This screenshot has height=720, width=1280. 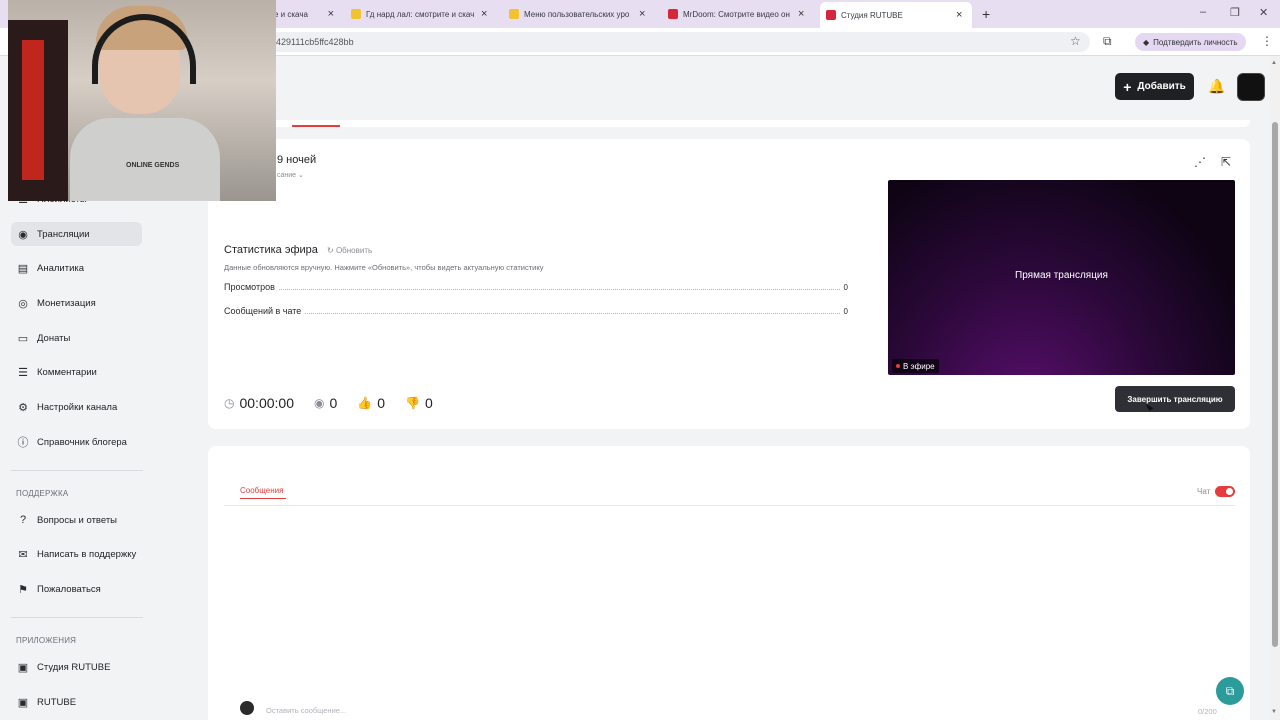 I want to click on mail-icon: ✉, so click(x=23, y=554).